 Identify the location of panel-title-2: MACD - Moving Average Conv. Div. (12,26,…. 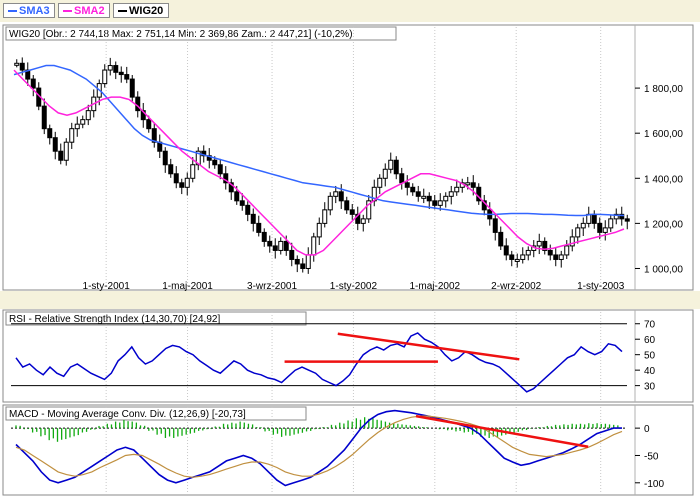
(127, 414).